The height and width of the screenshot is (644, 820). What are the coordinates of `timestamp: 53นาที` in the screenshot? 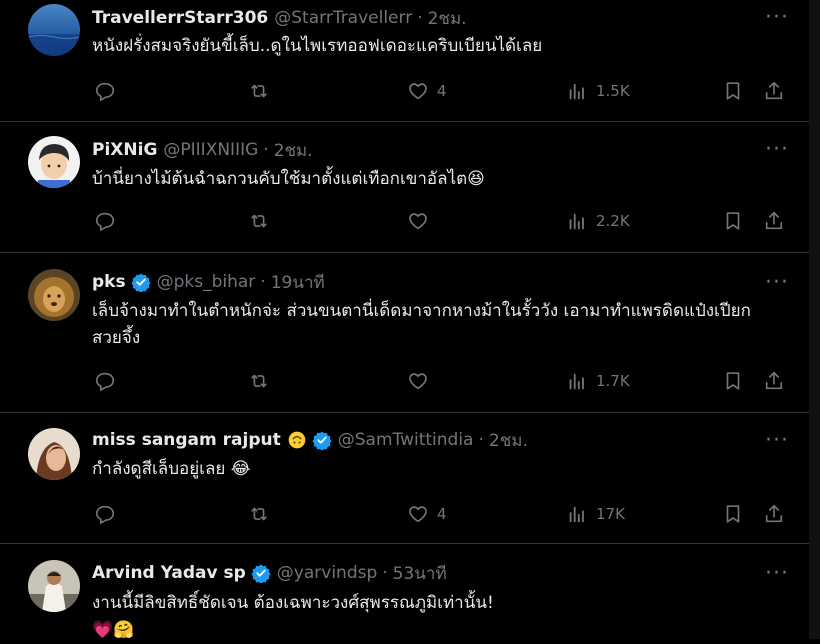 It's located at (420, 573).